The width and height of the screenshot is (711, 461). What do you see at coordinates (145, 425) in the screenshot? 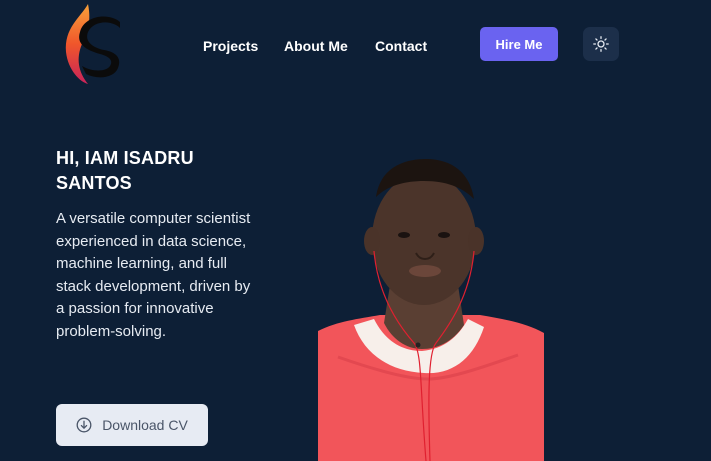
I see `download-cv-label: Download CV` at bounding box center [145, 425].